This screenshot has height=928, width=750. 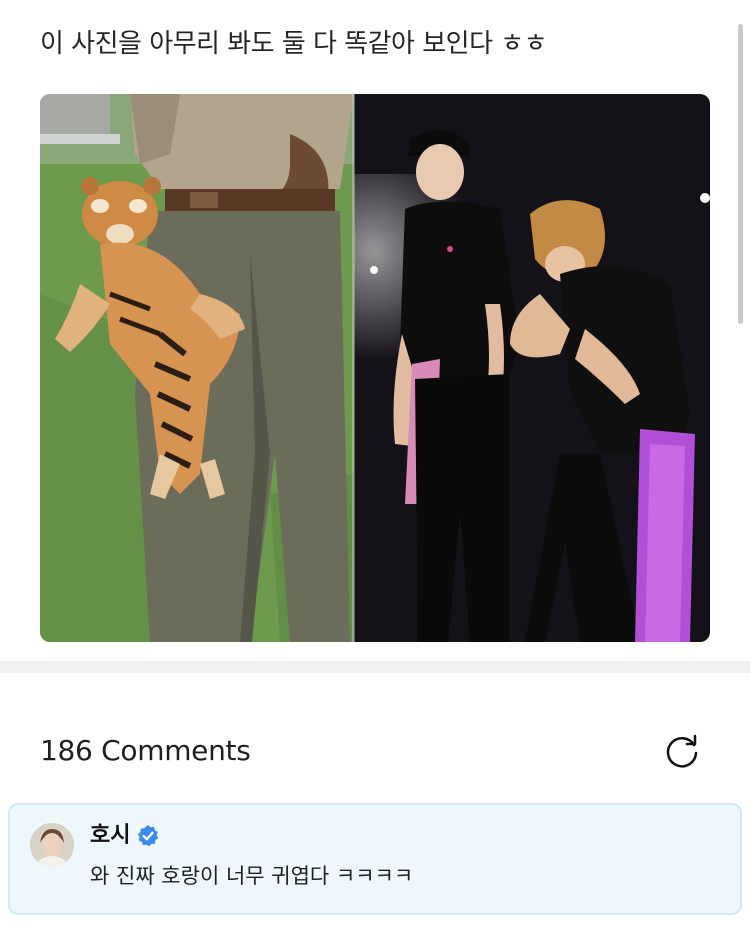 I want to click on refresh-icon, so click(x=682, y=751).